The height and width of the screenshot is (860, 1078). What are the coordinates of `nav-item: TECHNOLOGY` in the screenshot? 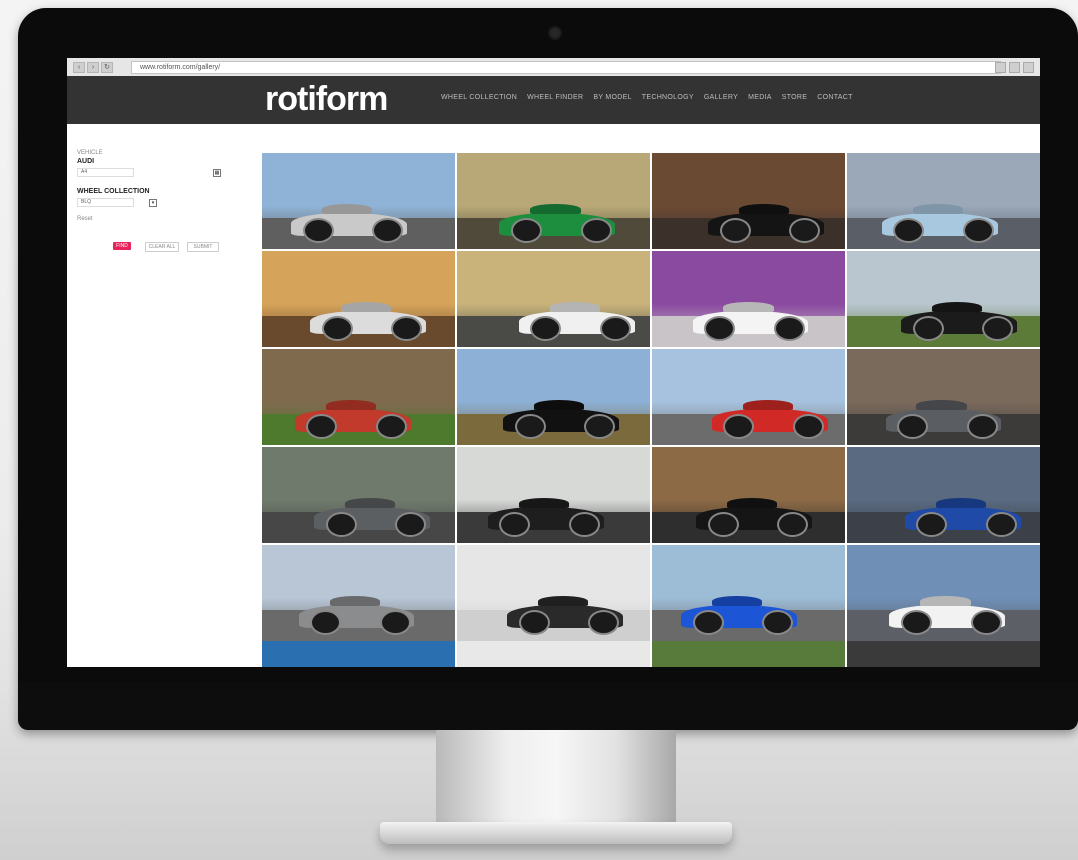 It's located at (668, 97).